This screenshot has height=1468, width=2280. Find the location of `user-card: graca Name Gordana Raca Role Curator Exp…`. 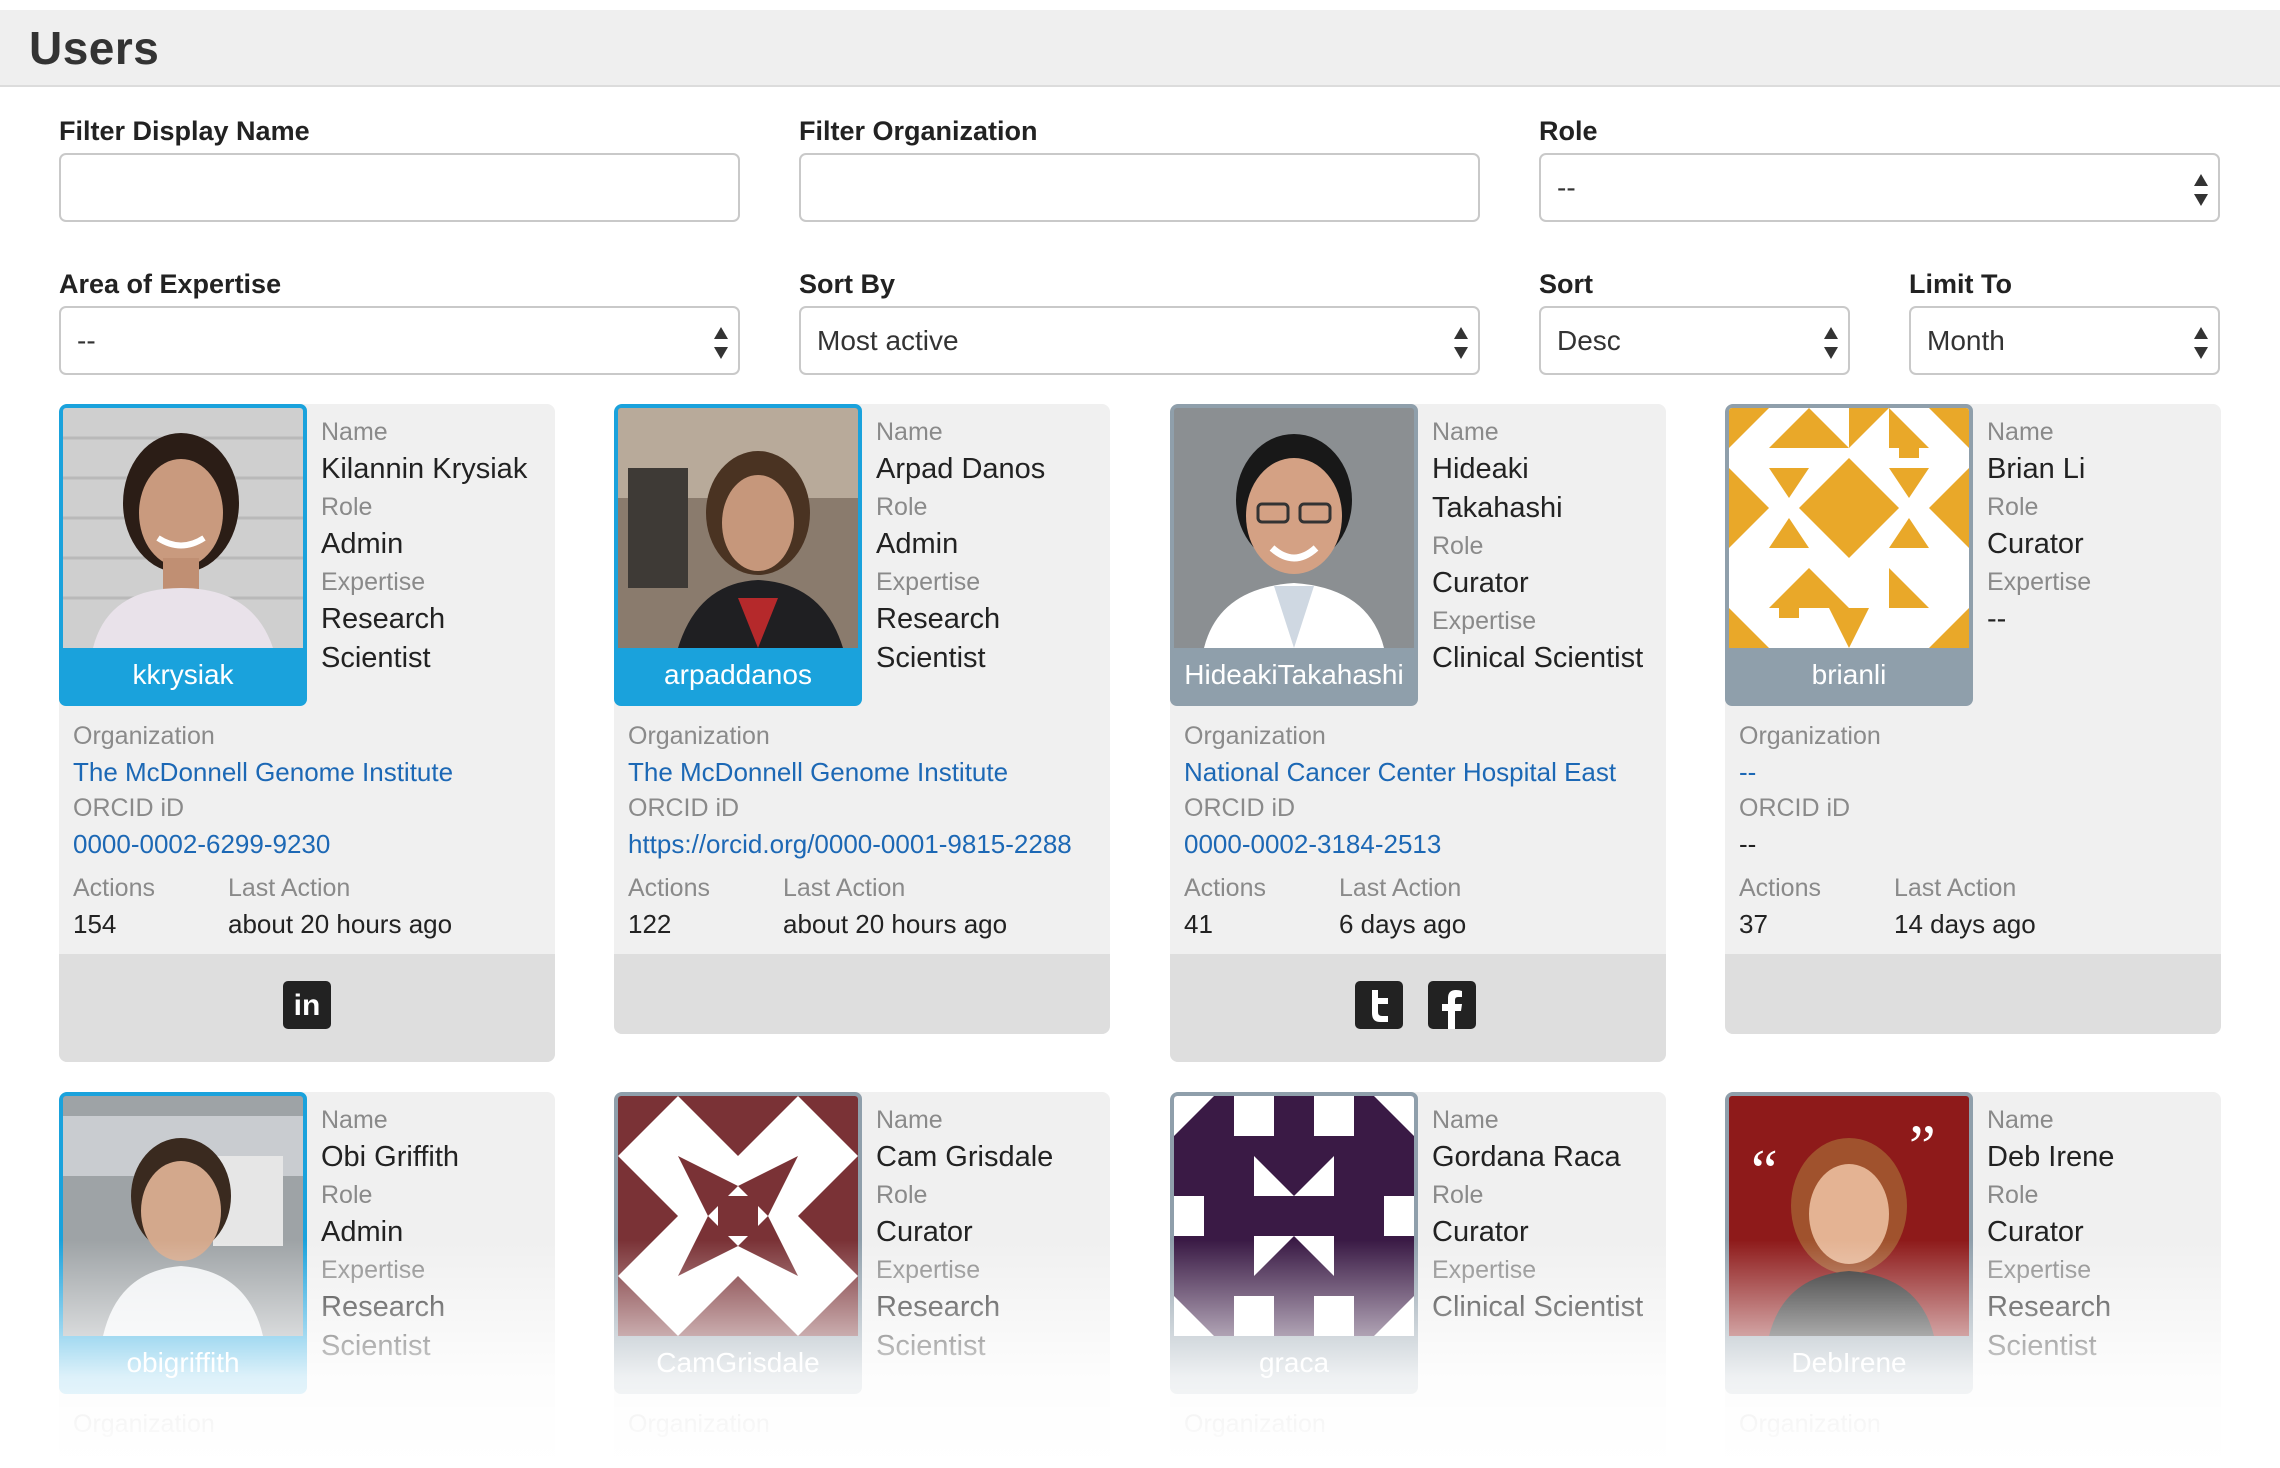

user-card: graca Name Gordana Raca Role Curator Exp… is located at coordinates (1418, 1280).